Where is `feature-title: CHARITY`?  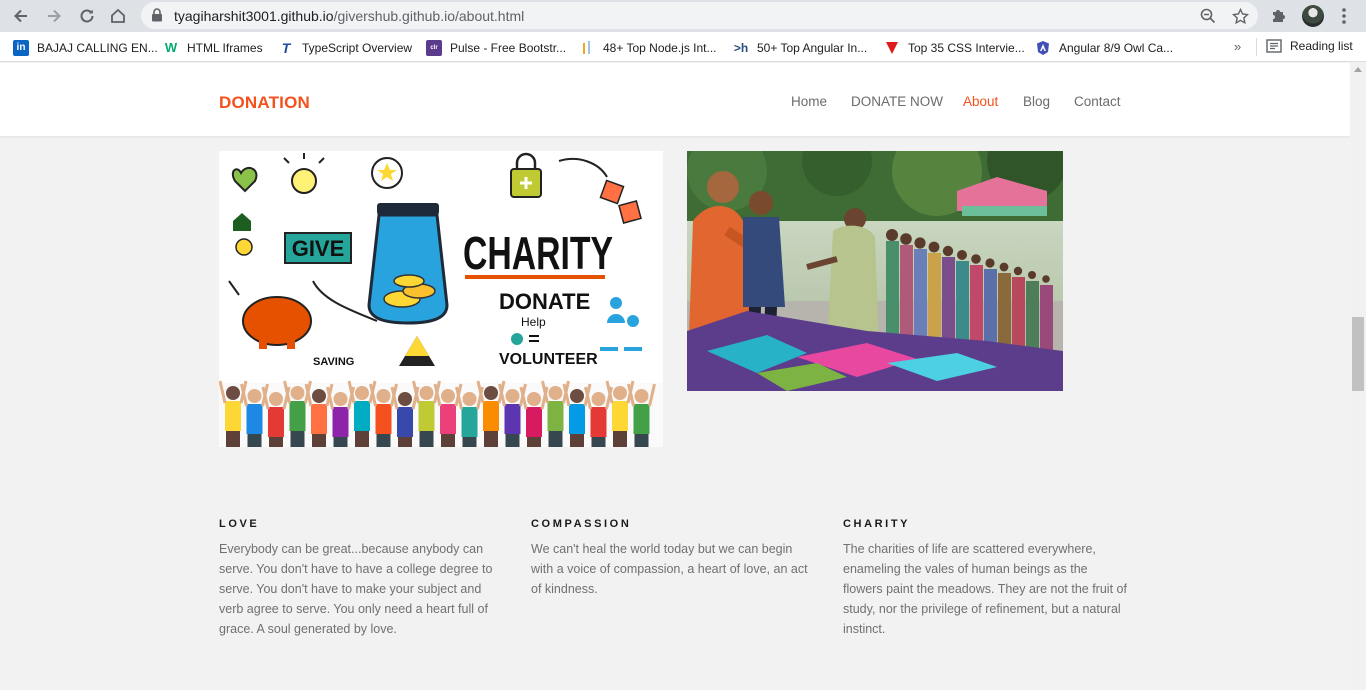
feature-title: CHARITY is located at coordinates (877, 524).